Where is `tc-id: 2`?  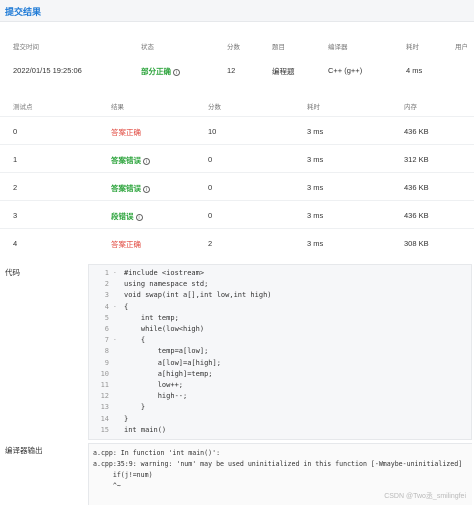
tc-id: 2 is located at coordinates (15, 187).